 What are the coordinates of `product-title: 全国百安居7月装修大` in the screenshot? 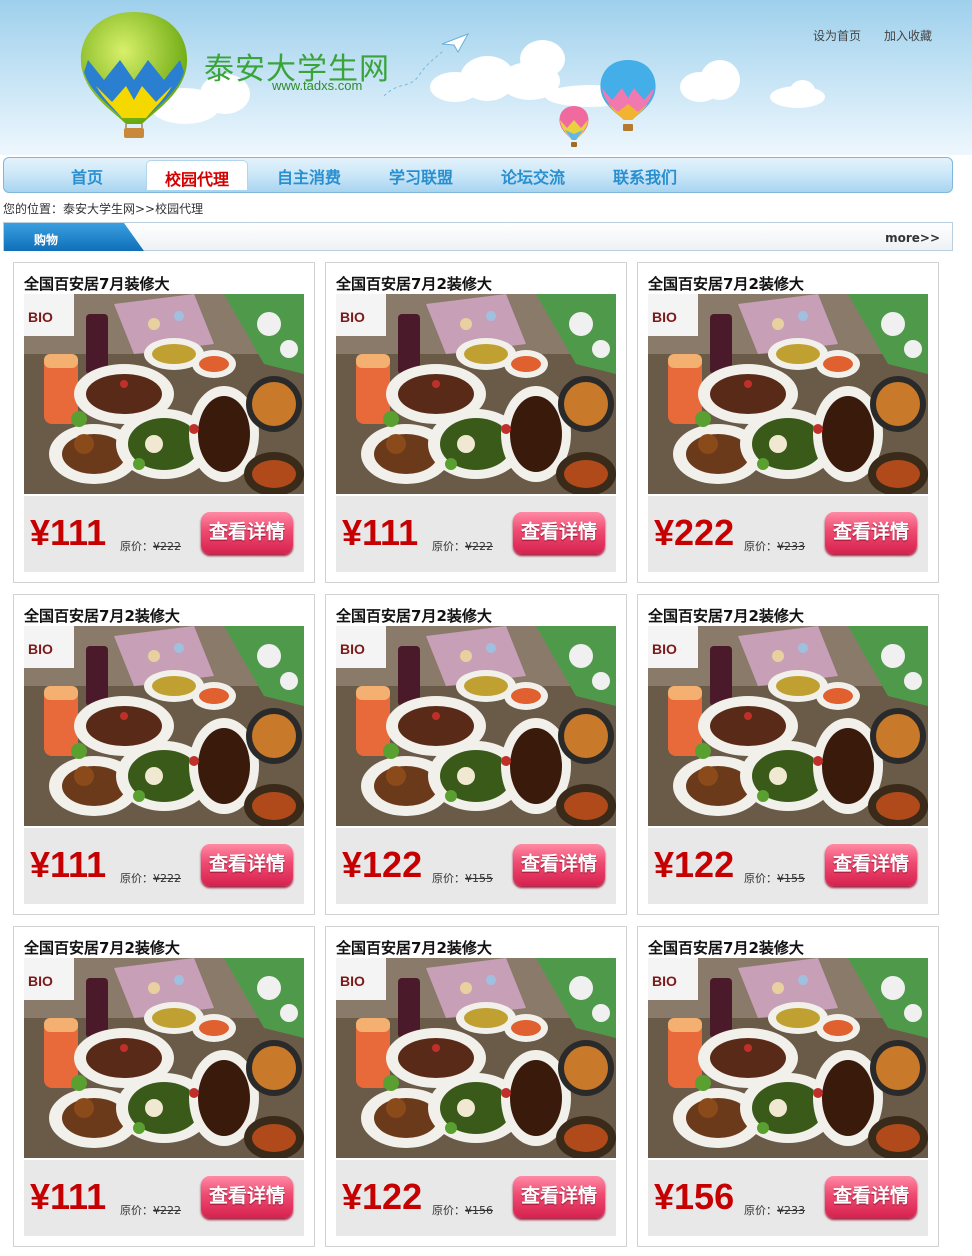 It's located at (96, 283).